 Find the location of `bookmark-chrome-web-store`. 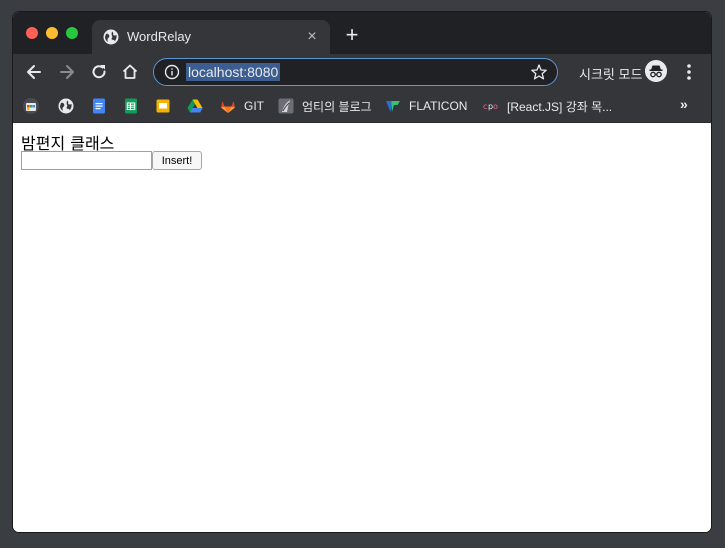

bookmark-chrome-web-store is located at coordinates (31, 106).